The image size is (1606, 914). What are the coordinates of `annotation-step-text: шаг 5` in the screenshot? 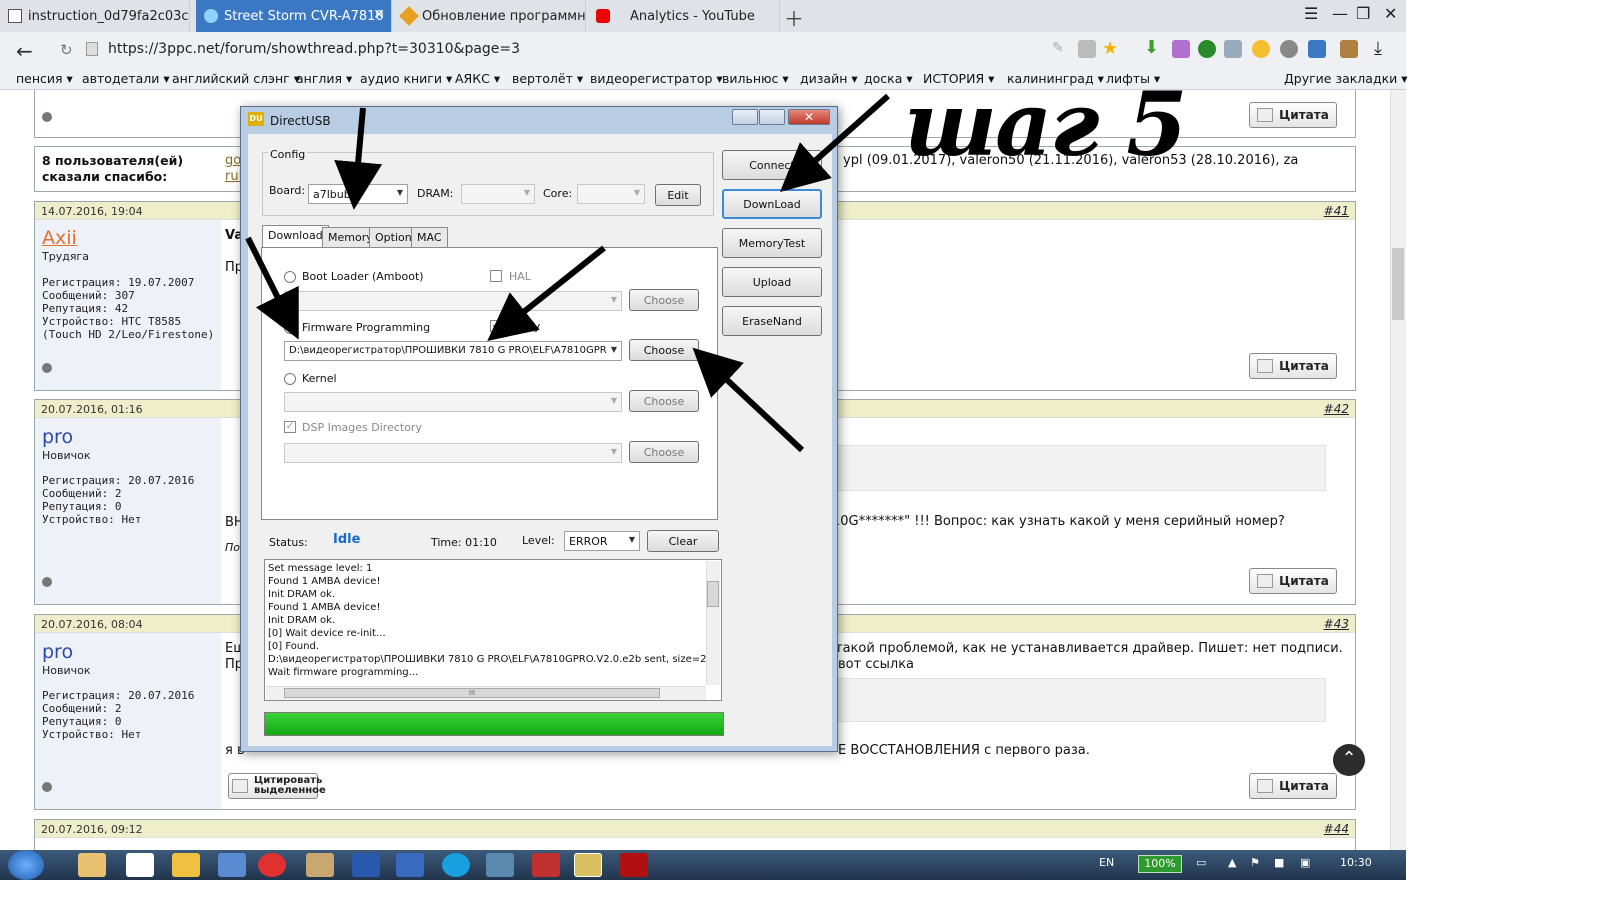 It's located at (1045, 124).